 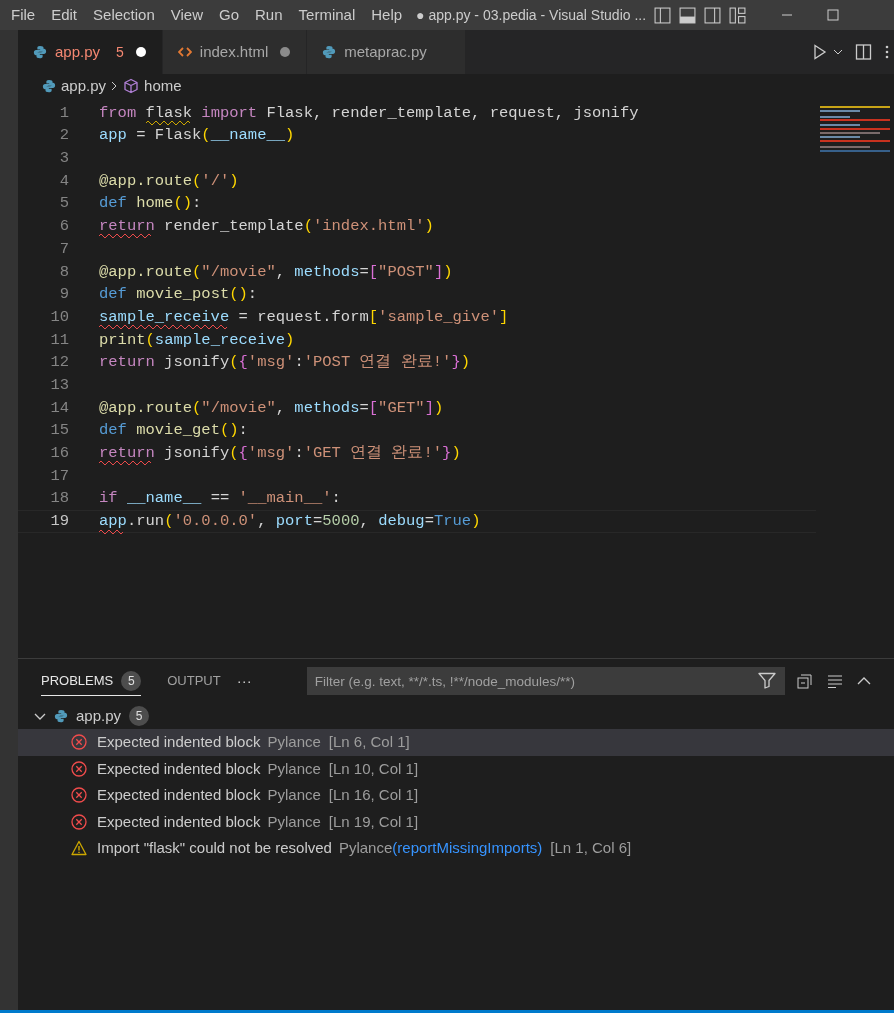 I want to click on problem-row: Import "flask" could not be resolved Pylance(reportMissingImports) [Ln 1, Col 6], so click(x=456, y=848).